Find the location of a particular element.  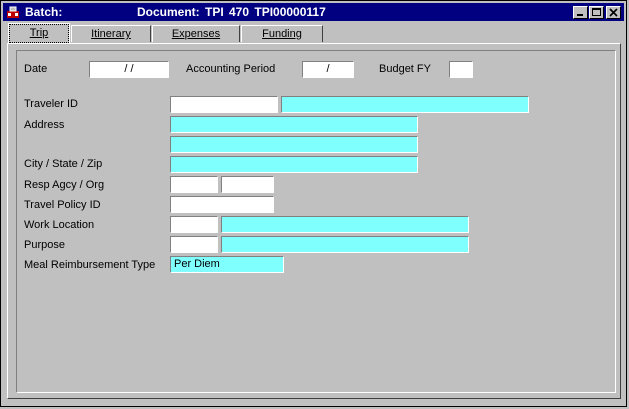

budget-fy-label: Budget FY is located at coordinates (405, 69).